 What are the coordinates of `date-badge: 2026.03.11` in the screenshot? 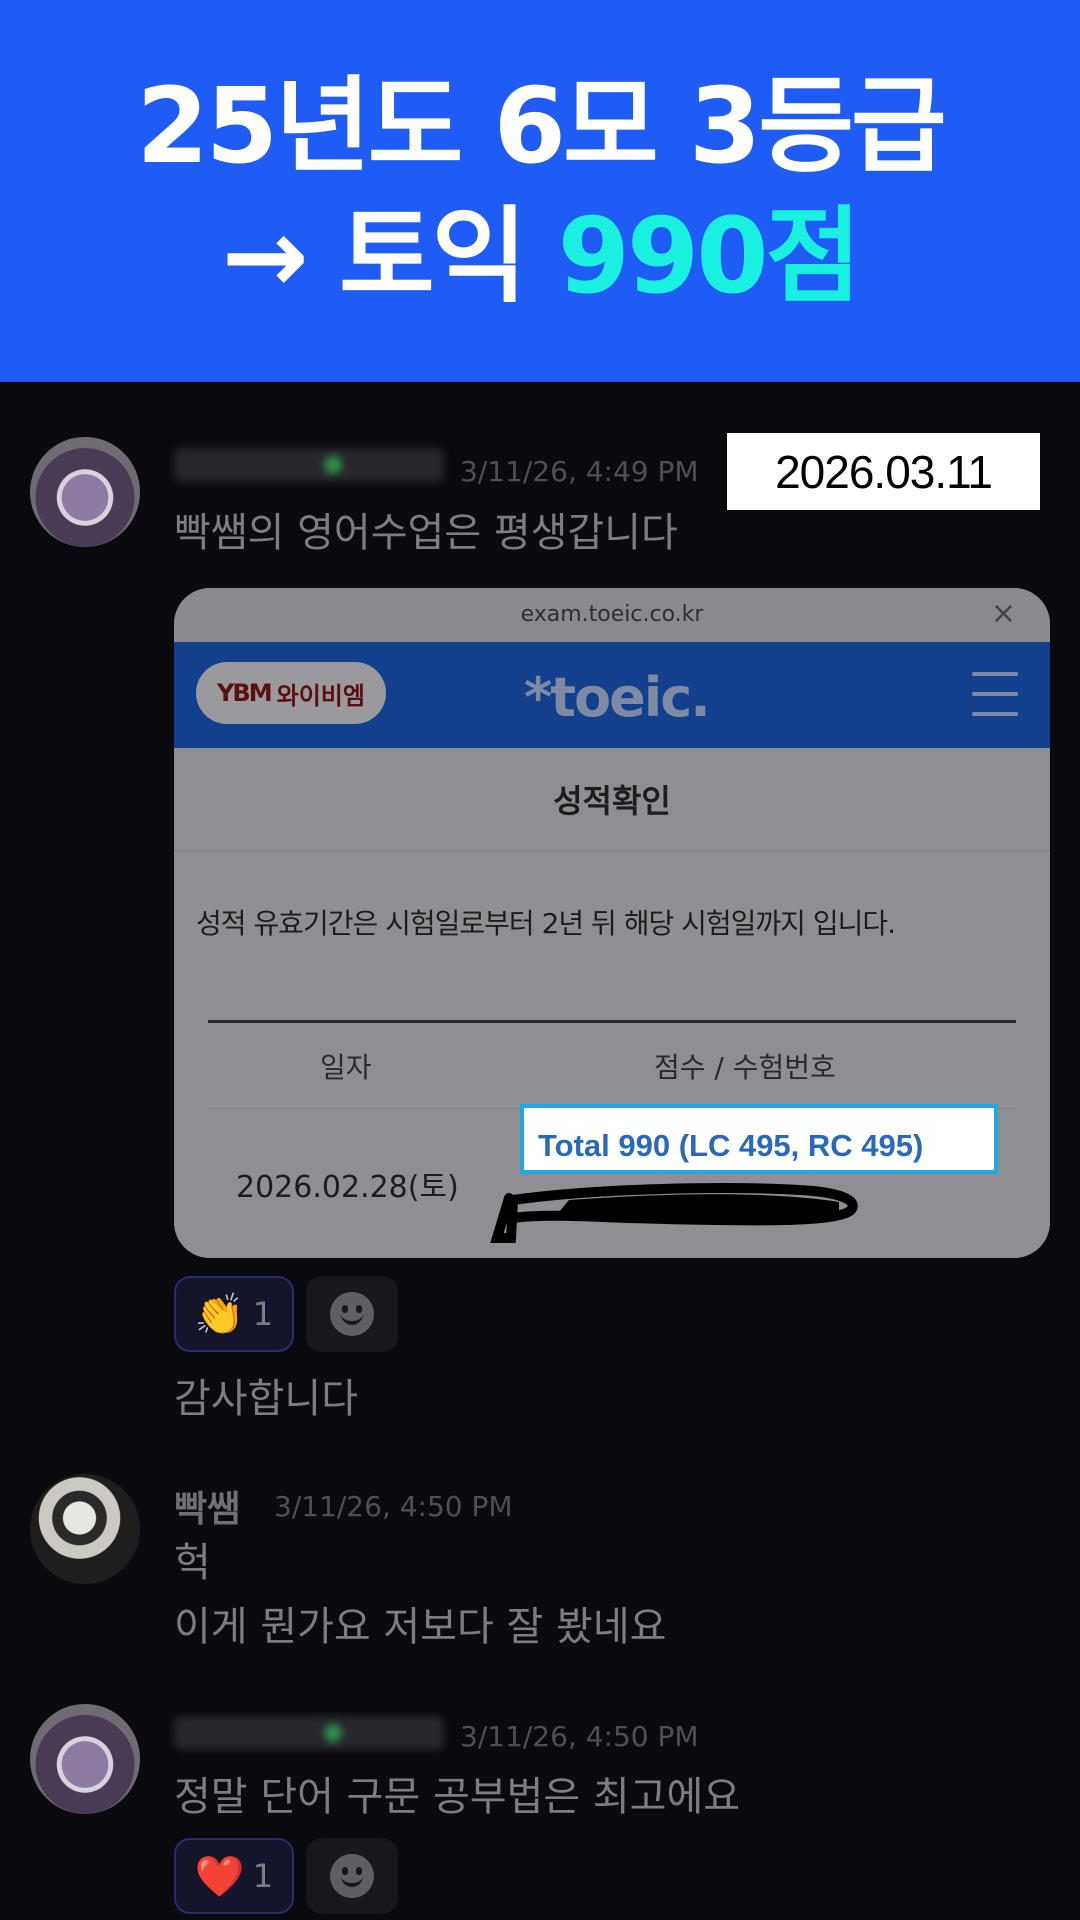 It's located at (883, 471).